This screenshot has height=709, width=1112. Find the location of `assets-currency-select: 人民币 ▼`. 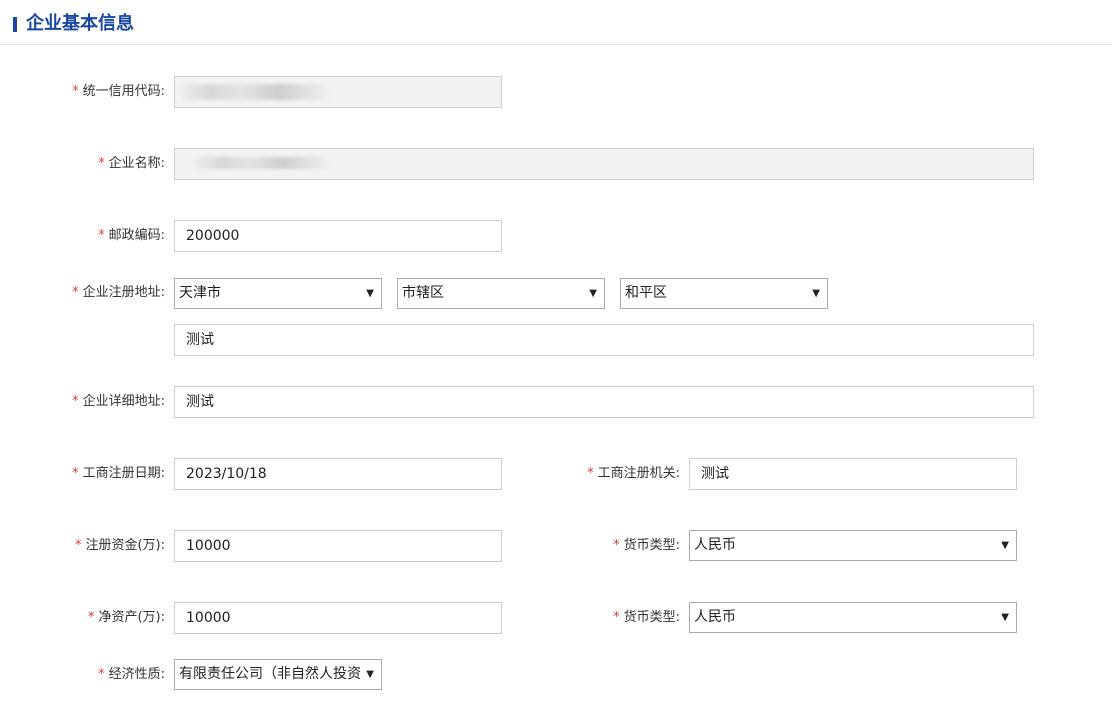

assets-currency-select: 人民币 ▼ is located at coordinates (853, 617).